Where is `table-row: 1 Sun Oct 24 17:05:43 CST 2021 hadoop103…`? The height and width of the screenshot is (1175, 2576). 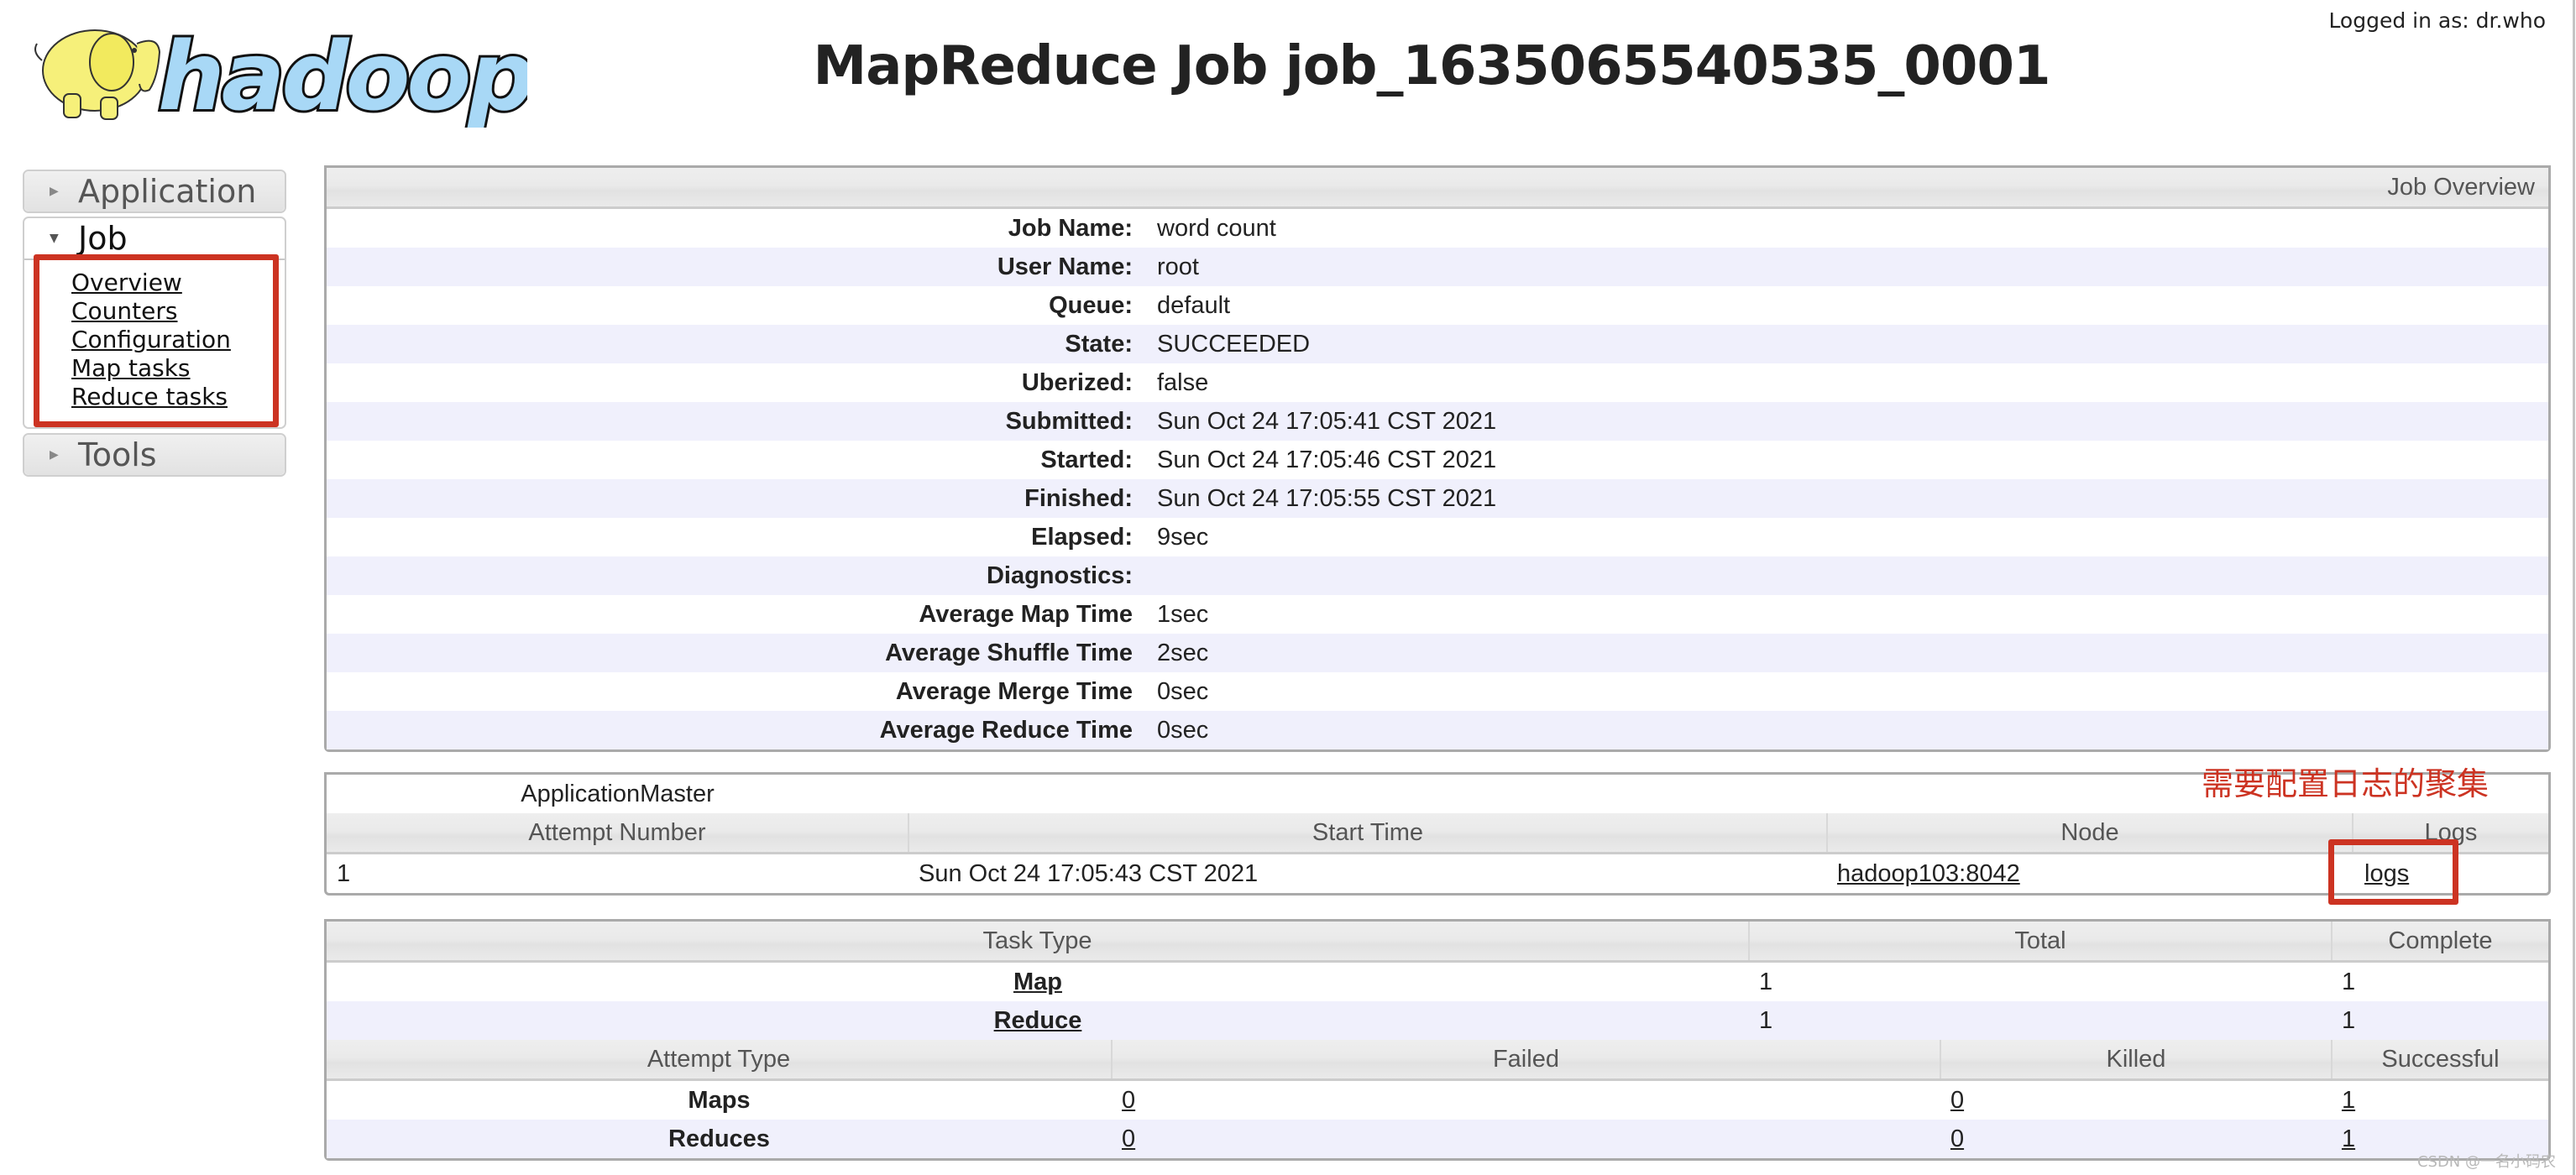 table-row: 1 Sun Oct 24 17:05:43 CST 2021 hadoop103… is located at coordinates (1438, 874).